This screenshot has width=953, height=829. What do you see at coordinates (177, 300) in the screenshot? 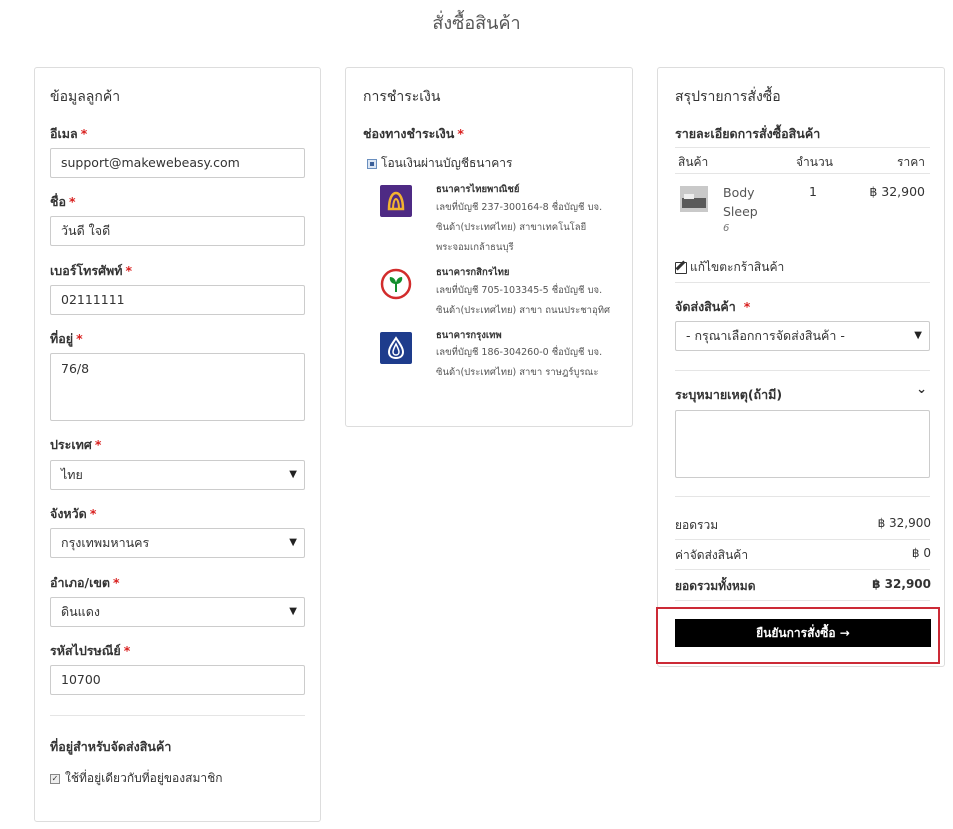
I see `phone-field: 02111111` at bounding box center [177, 300].